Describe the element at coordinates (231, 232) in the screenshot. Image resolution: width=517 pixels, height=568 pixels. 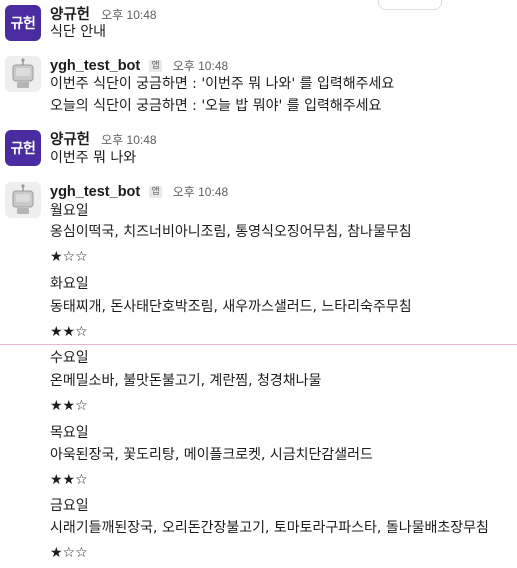
I see `menu-monday: 옹심이떡국, 치즈너비아니조림, 통영식오징어무침, 참나물무침` at that location.